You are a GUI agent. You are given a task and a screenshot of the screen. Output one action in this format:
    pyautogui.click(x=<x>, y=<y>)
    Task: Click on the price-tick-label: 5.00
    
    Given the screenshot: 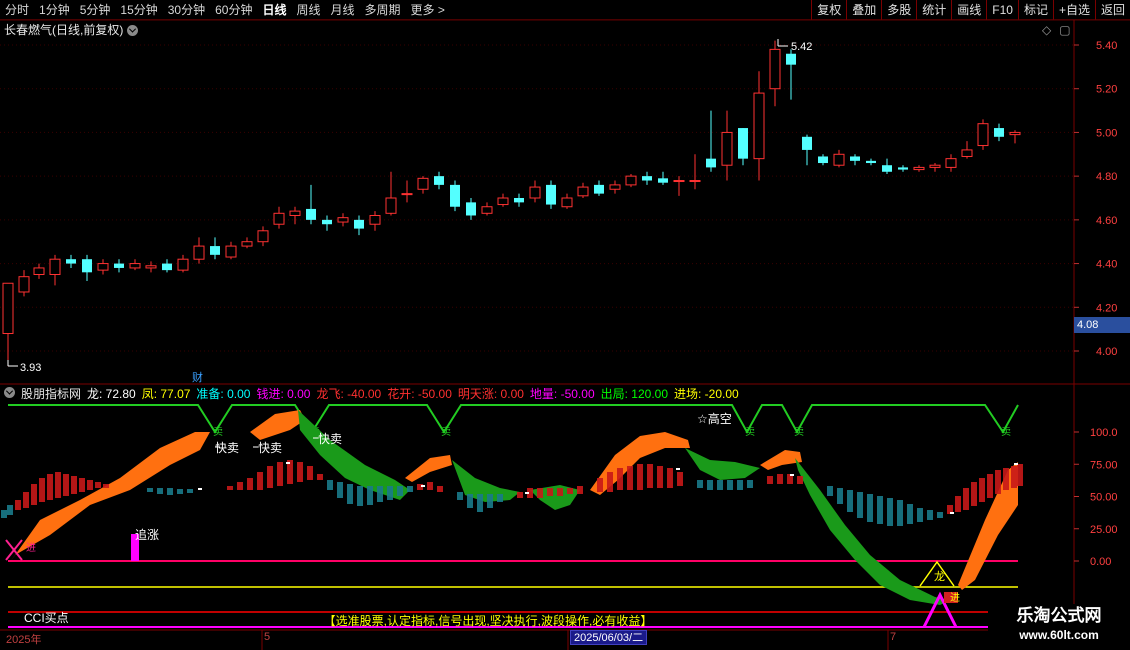 What is the action you would take?
    pyautogui.click(x=1106, y=133)
    